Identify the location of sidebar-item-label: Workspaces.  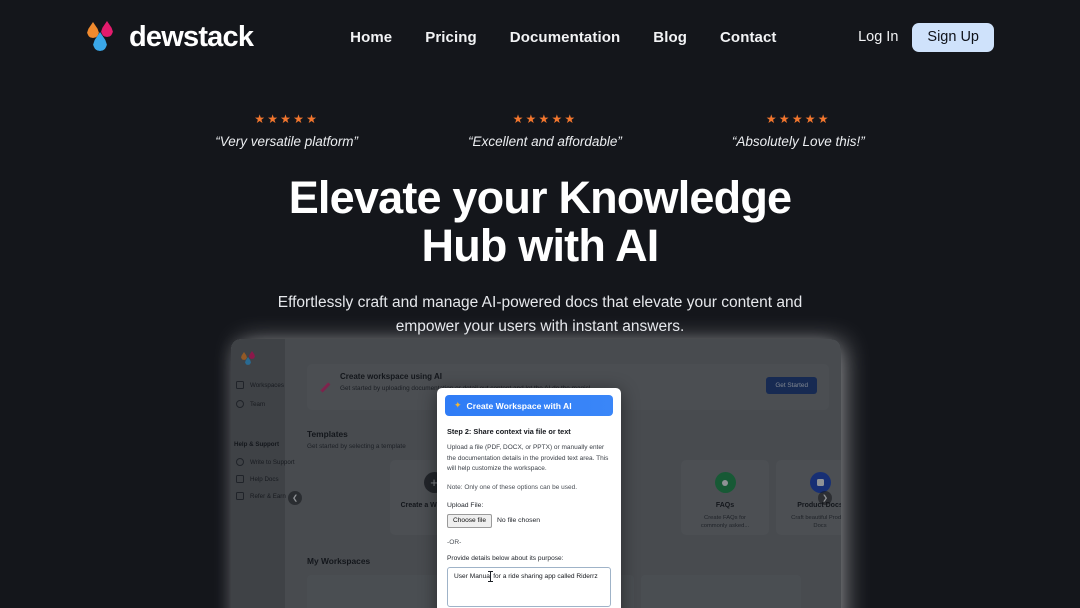
(267, 385).